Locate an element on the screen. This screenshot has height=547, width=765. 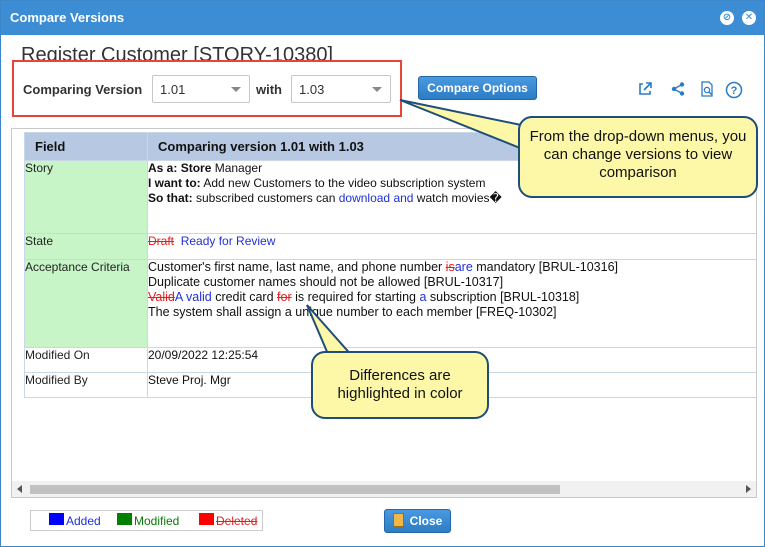
field-modified-on: Modified On is located at coordinates (86, 360).